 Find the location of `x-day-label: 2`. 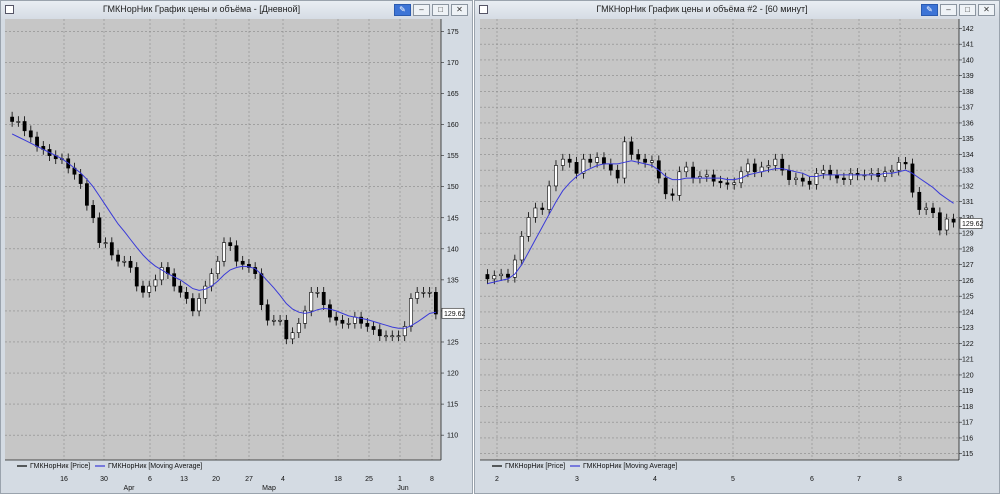

x-day-label: 2 is located at coordinates (497, 479).